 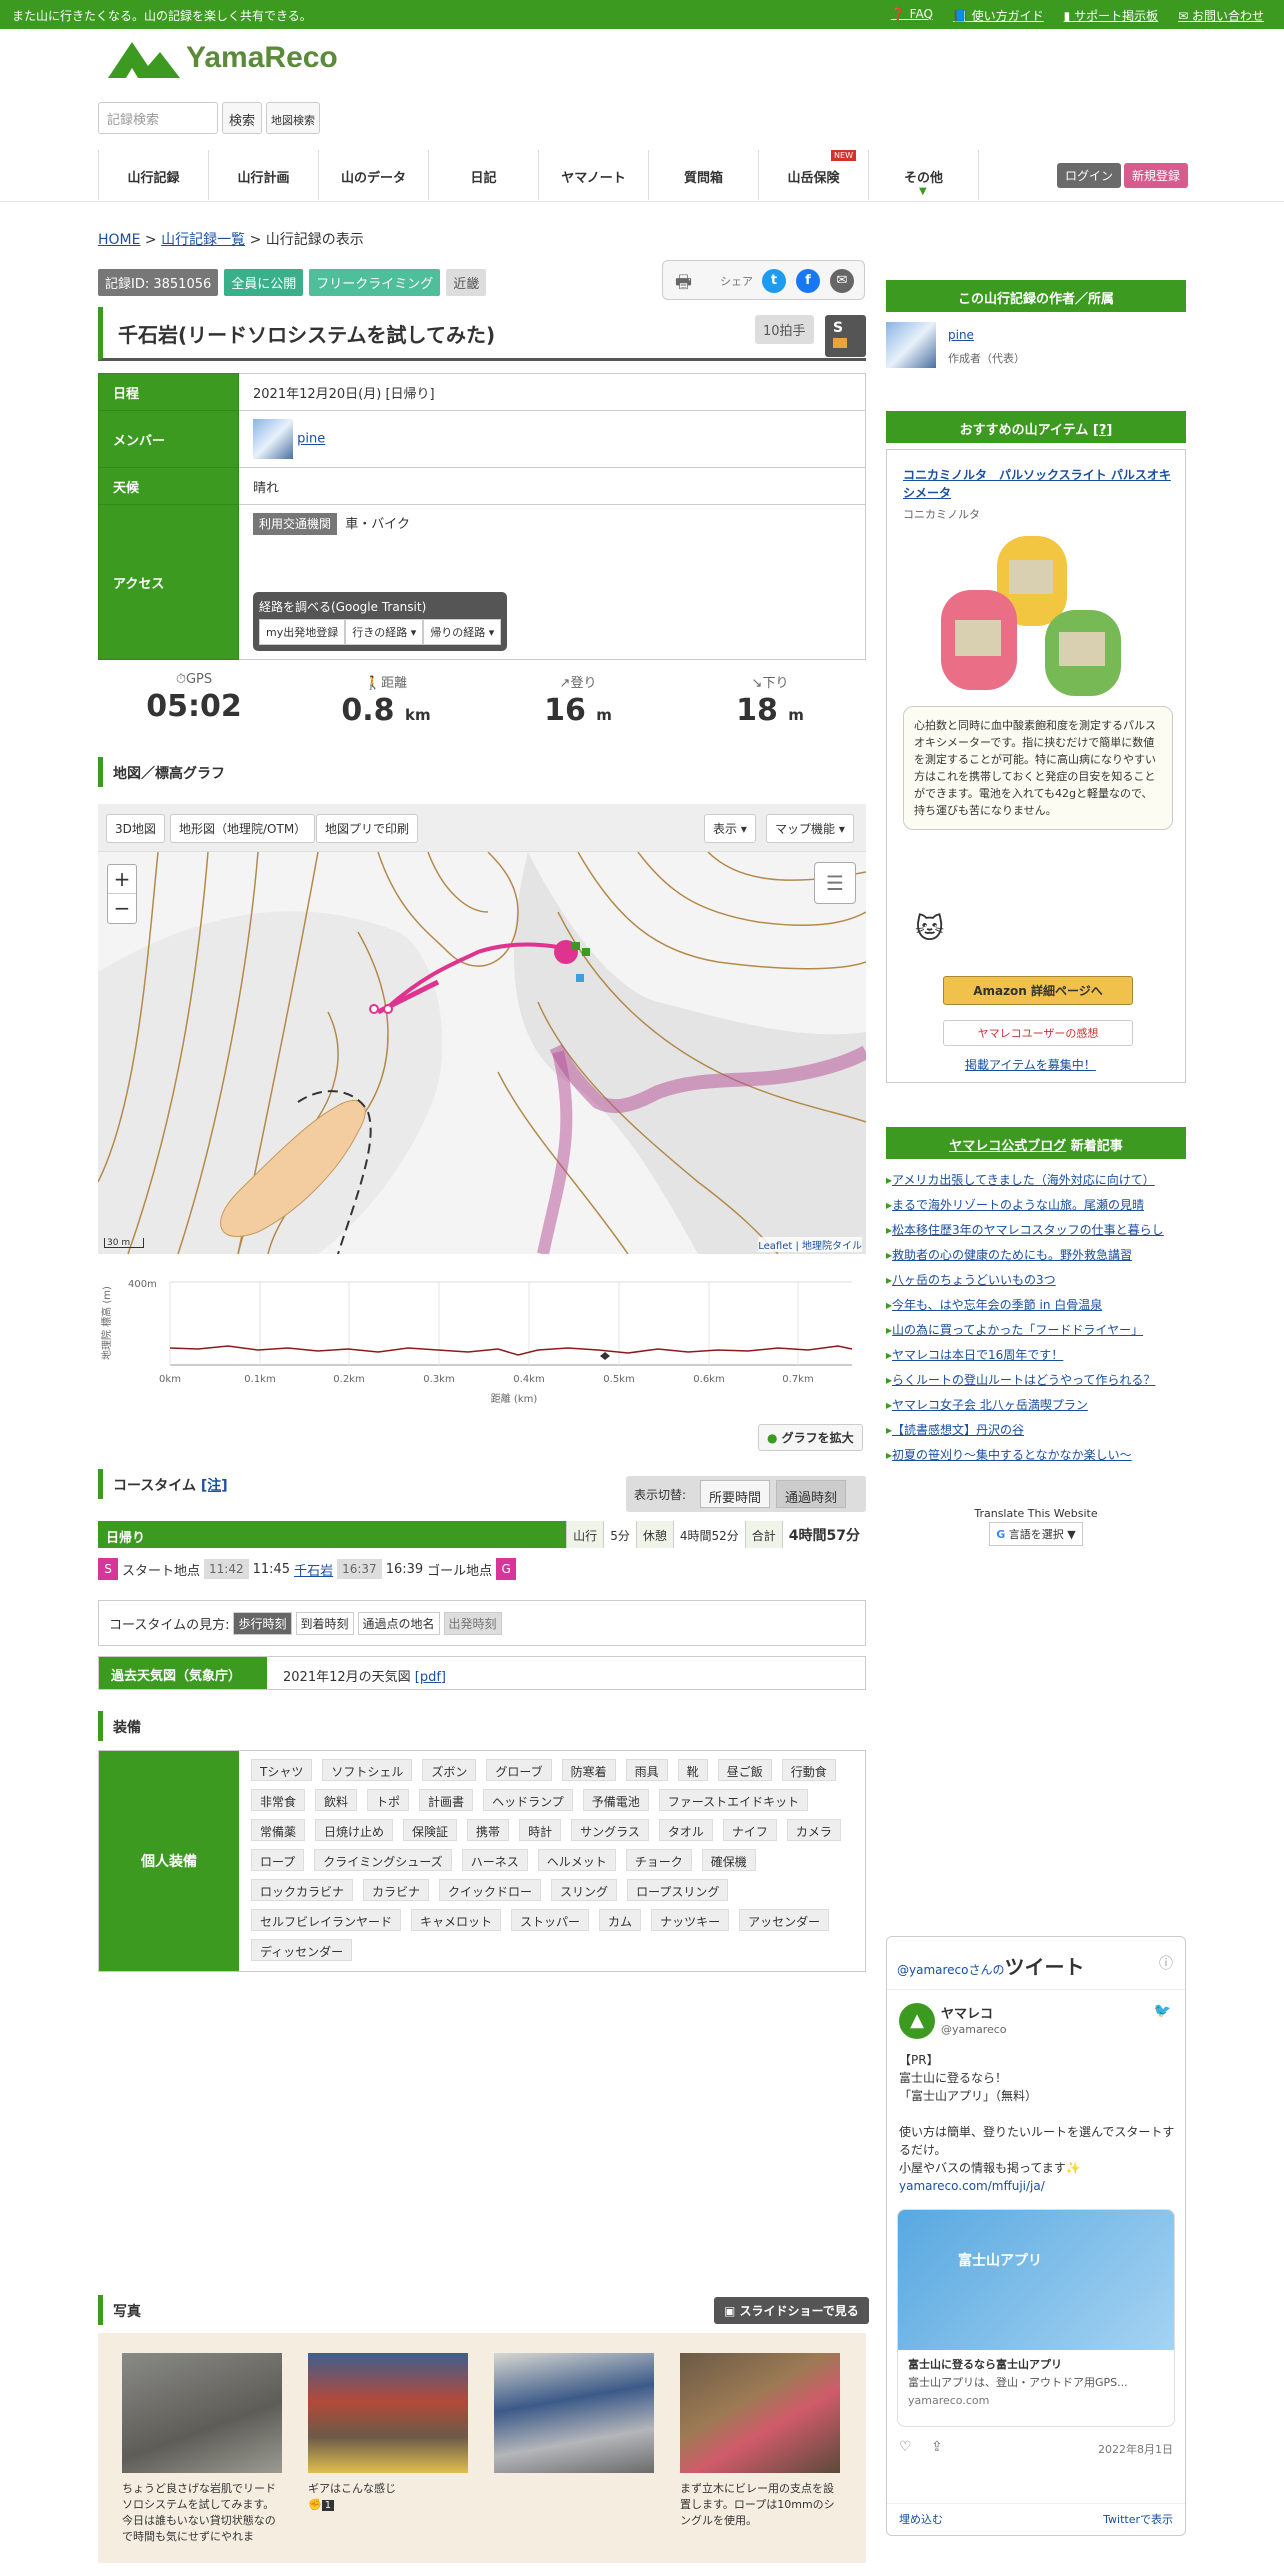 What do you see at coordinates (243, 828) in the screenshot?
I see `topo-map-button: 地形図（地理院/OTM）` at bounding box center [243, 828].